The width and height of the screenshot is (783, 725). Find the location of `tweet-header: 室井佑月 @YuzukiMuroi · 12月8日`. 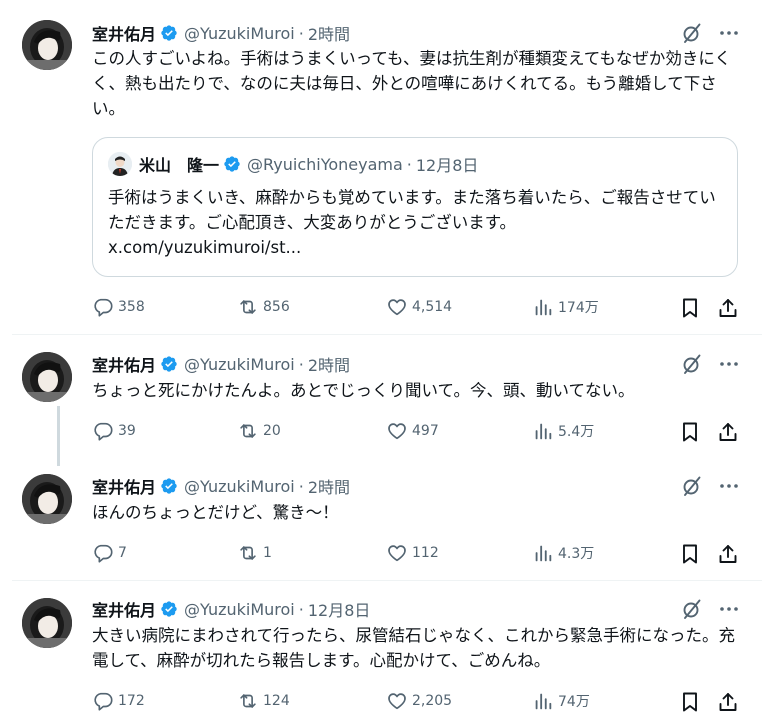

tweet-header: 室井佑月 @YuzukiMuroi · 12月8日 is located at coordinates (231, 609).